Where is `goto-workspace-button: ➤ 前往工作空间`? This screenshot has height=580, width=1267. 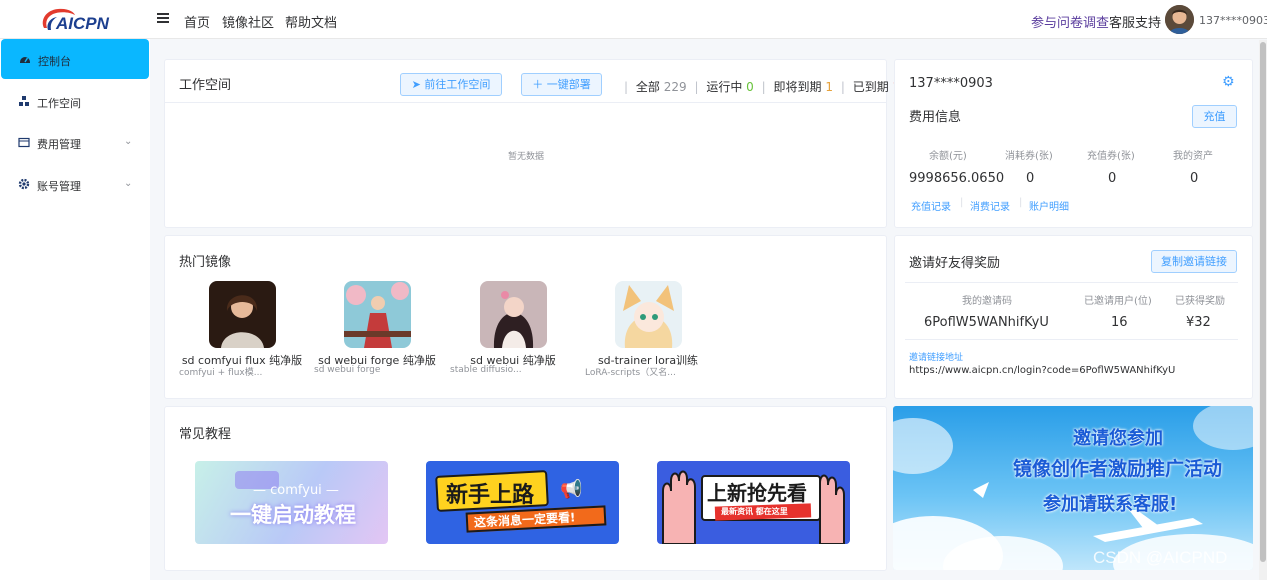 goto-workspace-button: ➤ 前往工作空间 is located at coordinates (451, 84).